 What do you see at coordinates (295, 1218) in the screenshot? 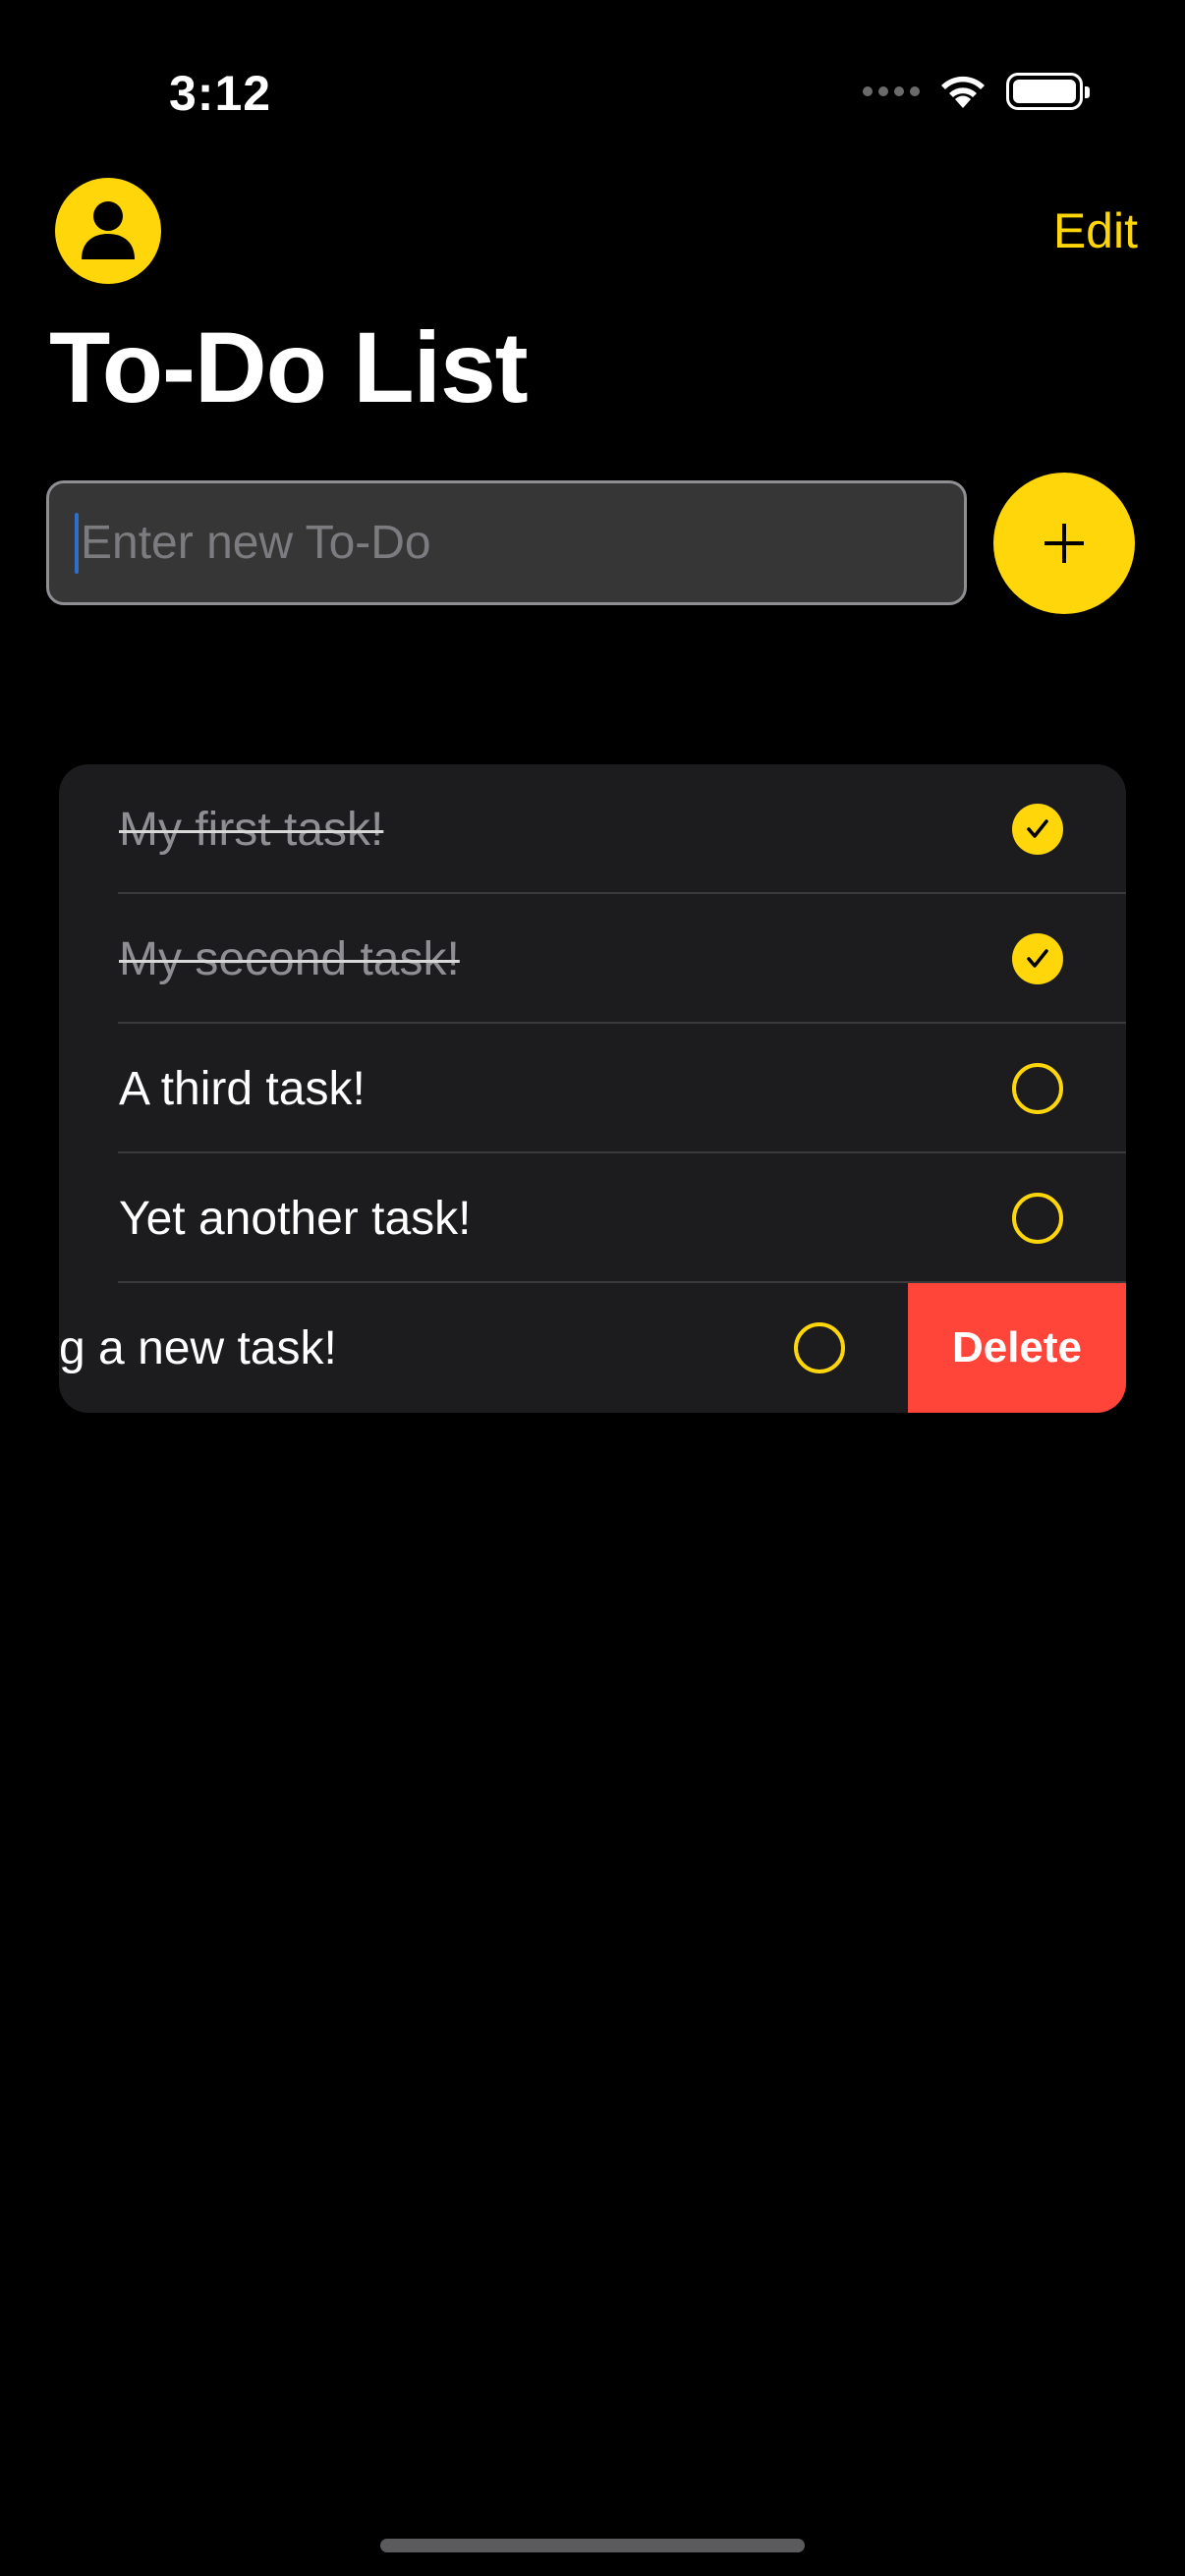
I see `todo-label: Yet another task!` at bounding box center [295, 1218].